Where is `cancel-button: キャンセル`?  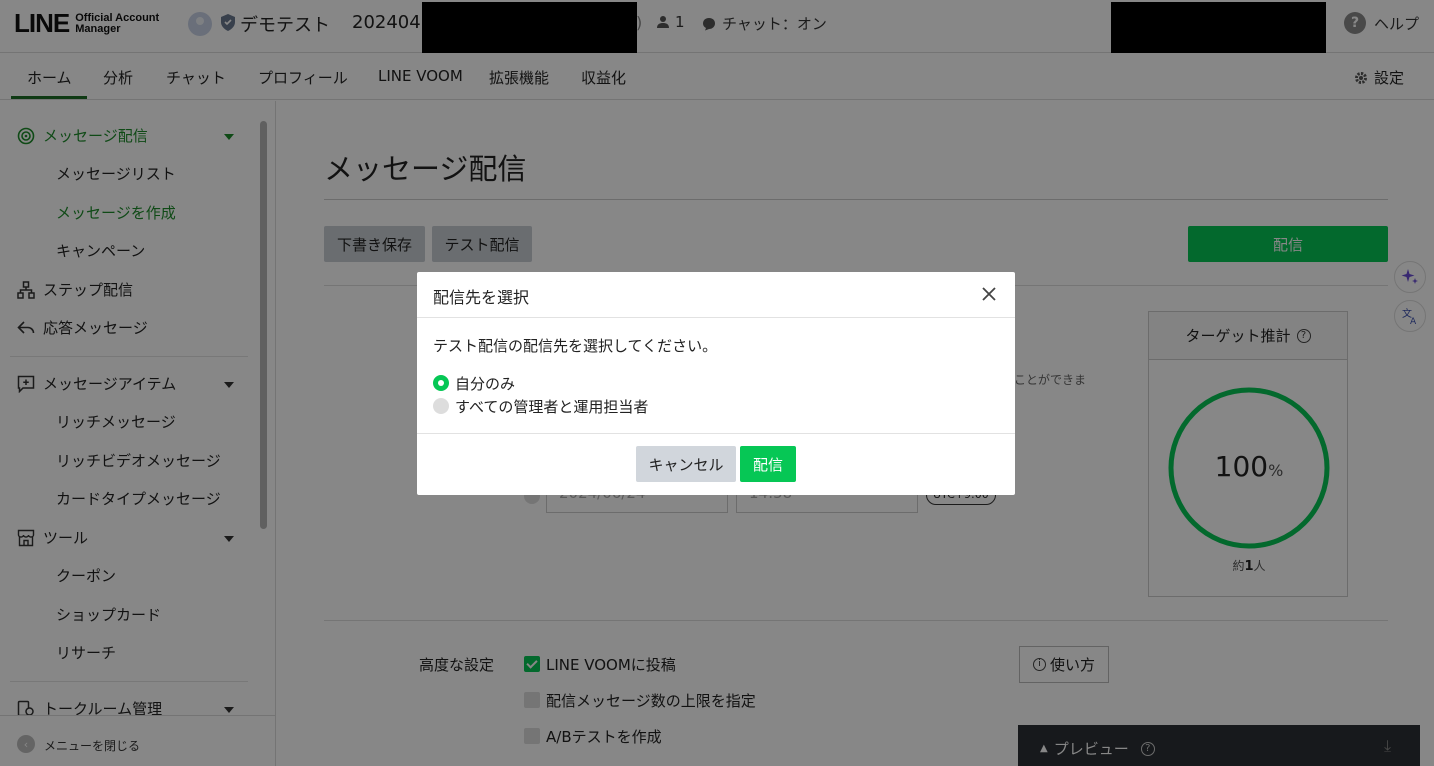 cancel-button: キャンセル is located at coordinates (686, 464).